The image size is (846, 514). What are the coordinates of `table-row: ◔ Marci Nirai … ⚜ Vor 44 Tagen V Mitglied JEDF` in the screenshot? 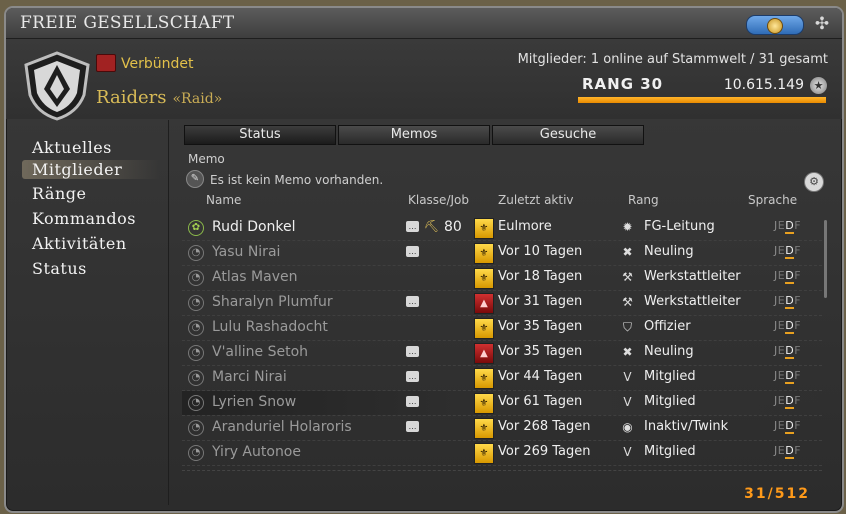 It's located at (502, 378).